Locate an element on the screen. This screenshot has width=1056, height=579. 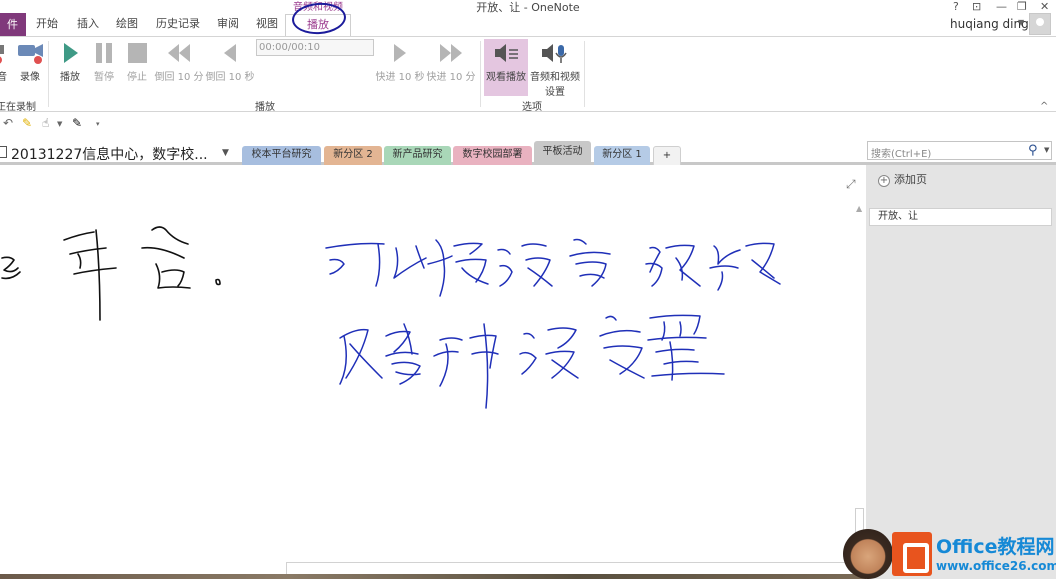
play-button: 播放 is located at coordinates (70, 62).